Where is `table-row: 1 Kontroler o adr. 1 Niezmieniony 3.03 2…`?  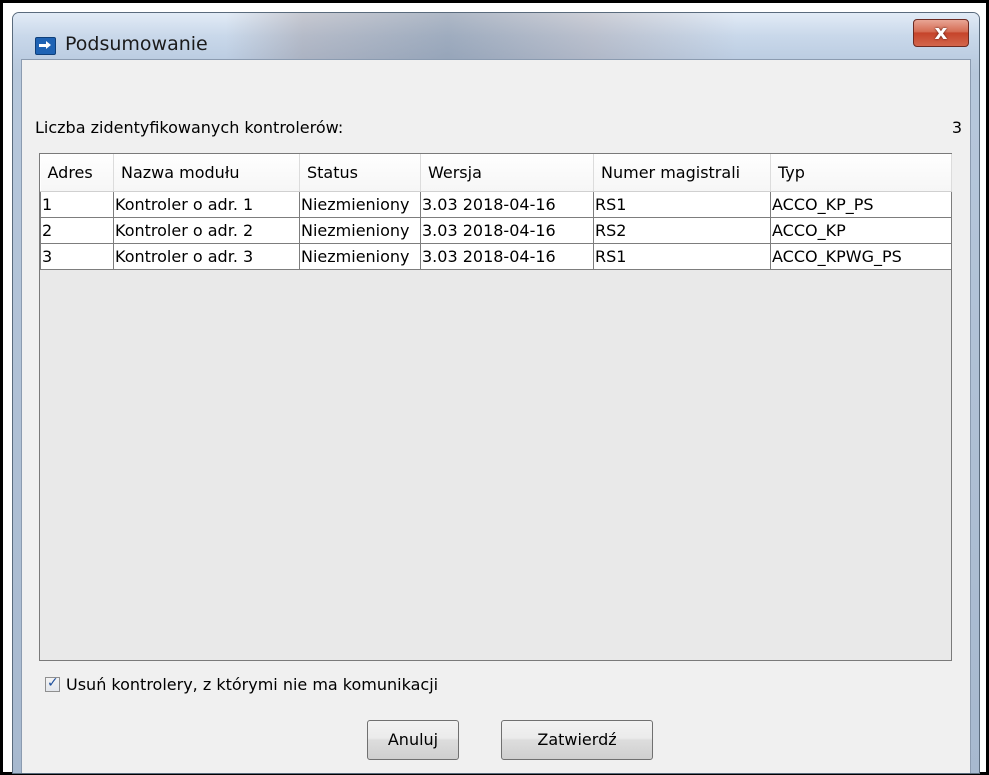 table-row: 1 Kontroler o adr. 1 Niezmieniony 3.03 2… is located at coordinates (496, 204).